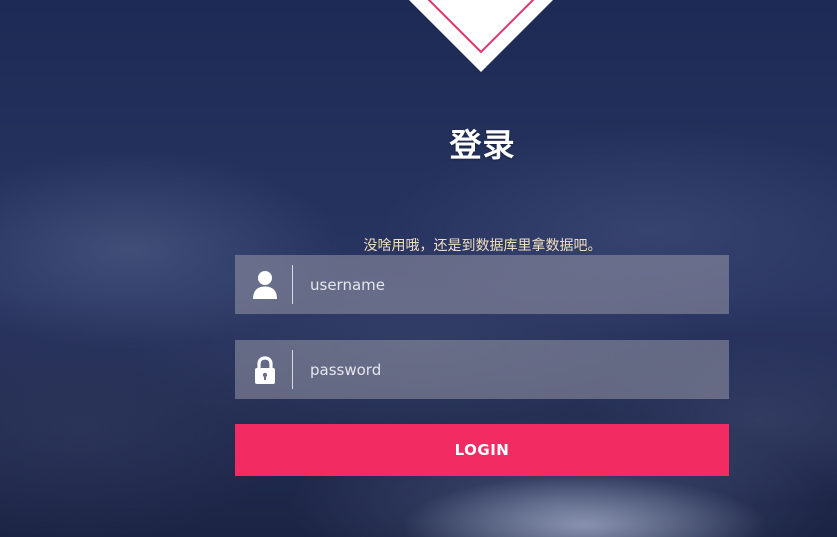  I want to click on login-button: LOGIN, so click(482, 450).